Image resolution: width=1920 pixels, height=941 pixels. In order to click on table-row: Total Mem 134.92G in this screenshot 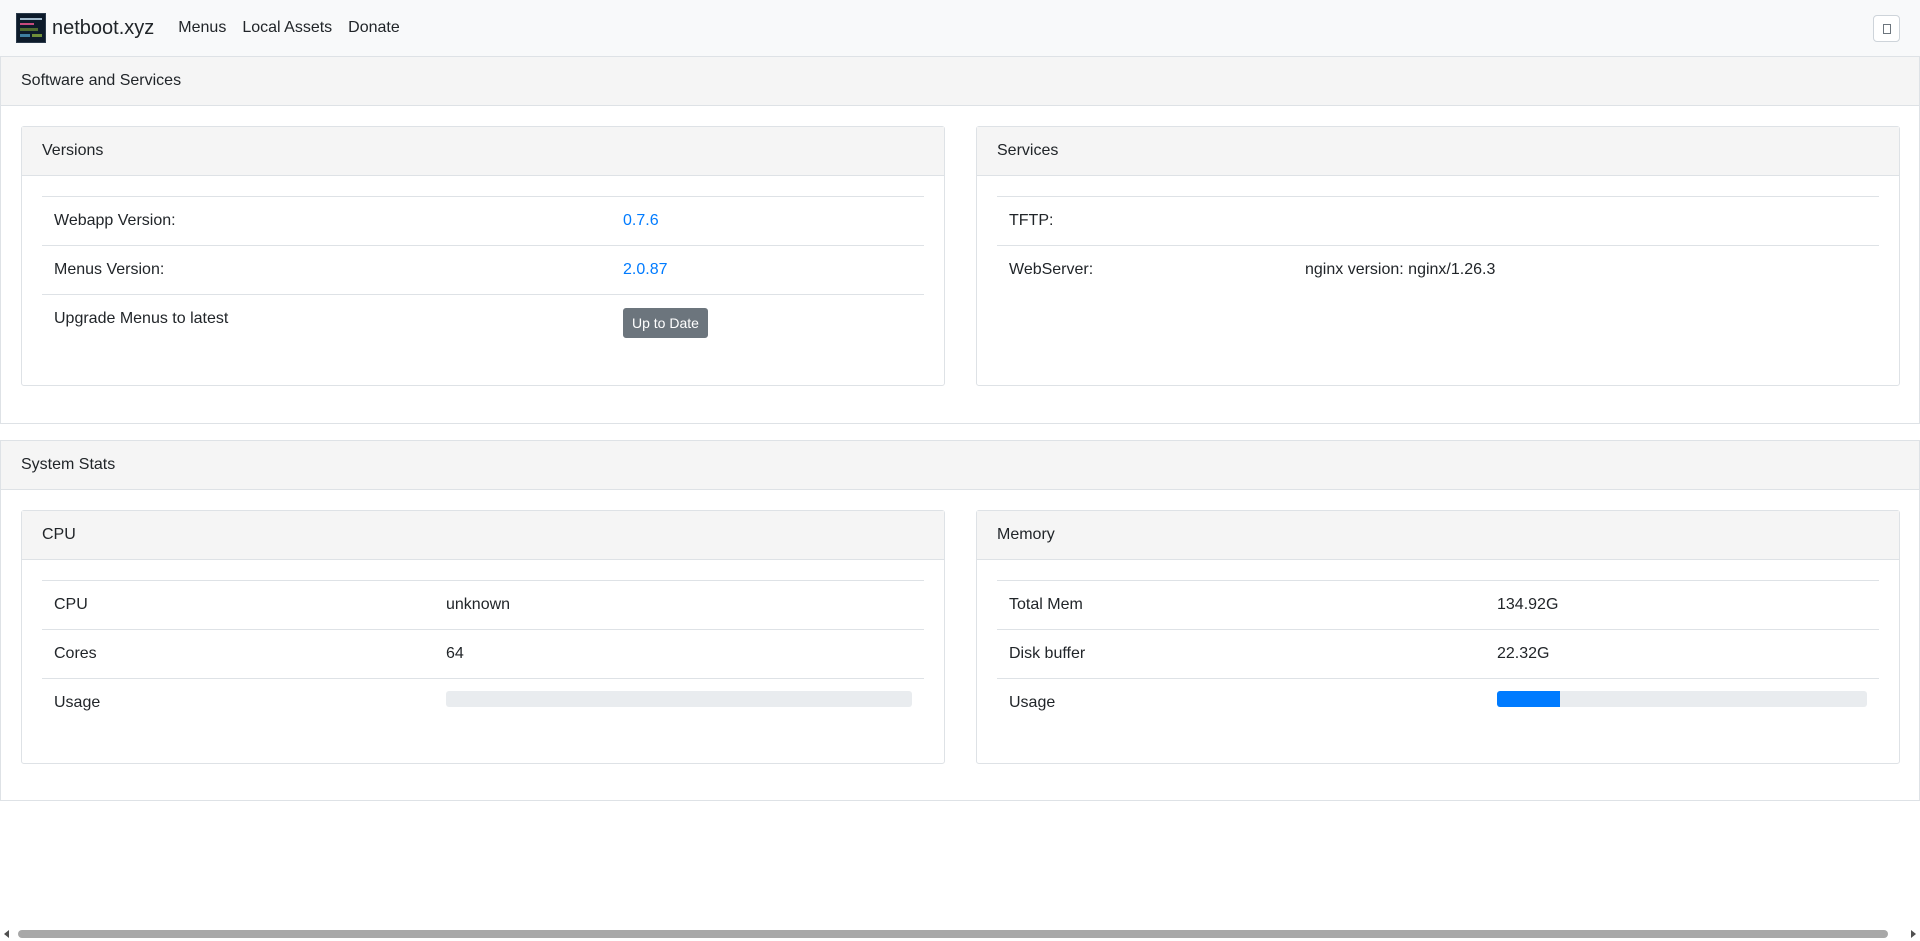, I will do `click(1438, 605)`.